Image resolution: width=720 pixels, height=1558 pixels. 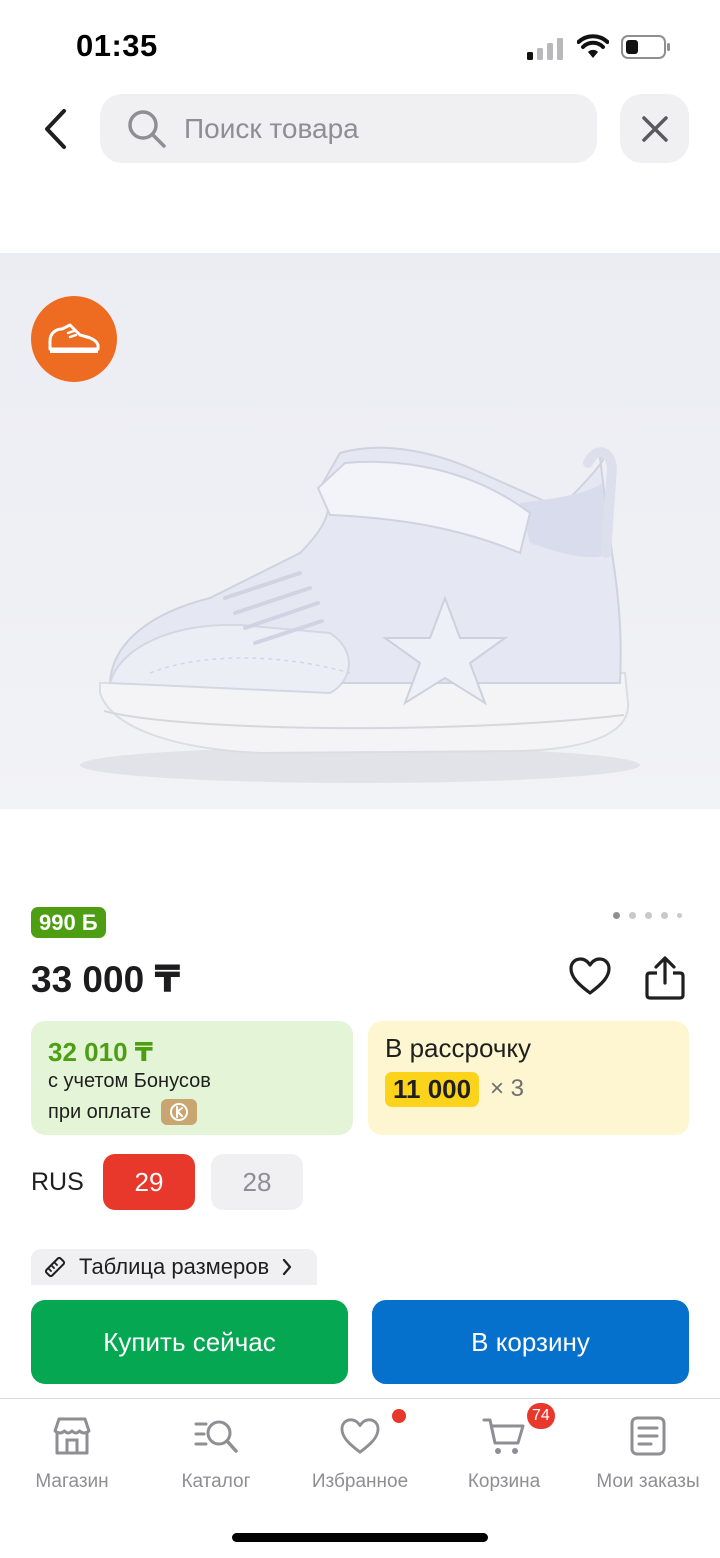 I want to click on bonus-note-line2: при оплате, so click(x=123, y=1112).